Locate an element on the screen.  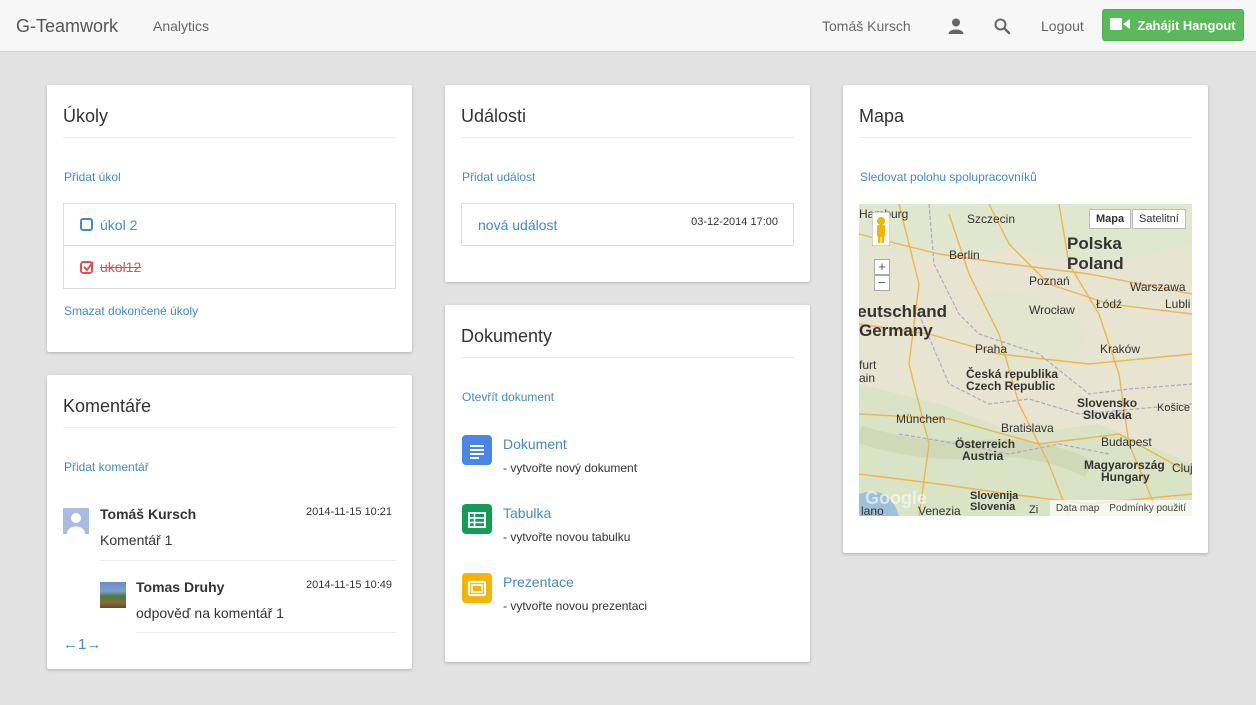
event-datetime: 03-12-2014 17:00 is located at coordinates (734, 222).